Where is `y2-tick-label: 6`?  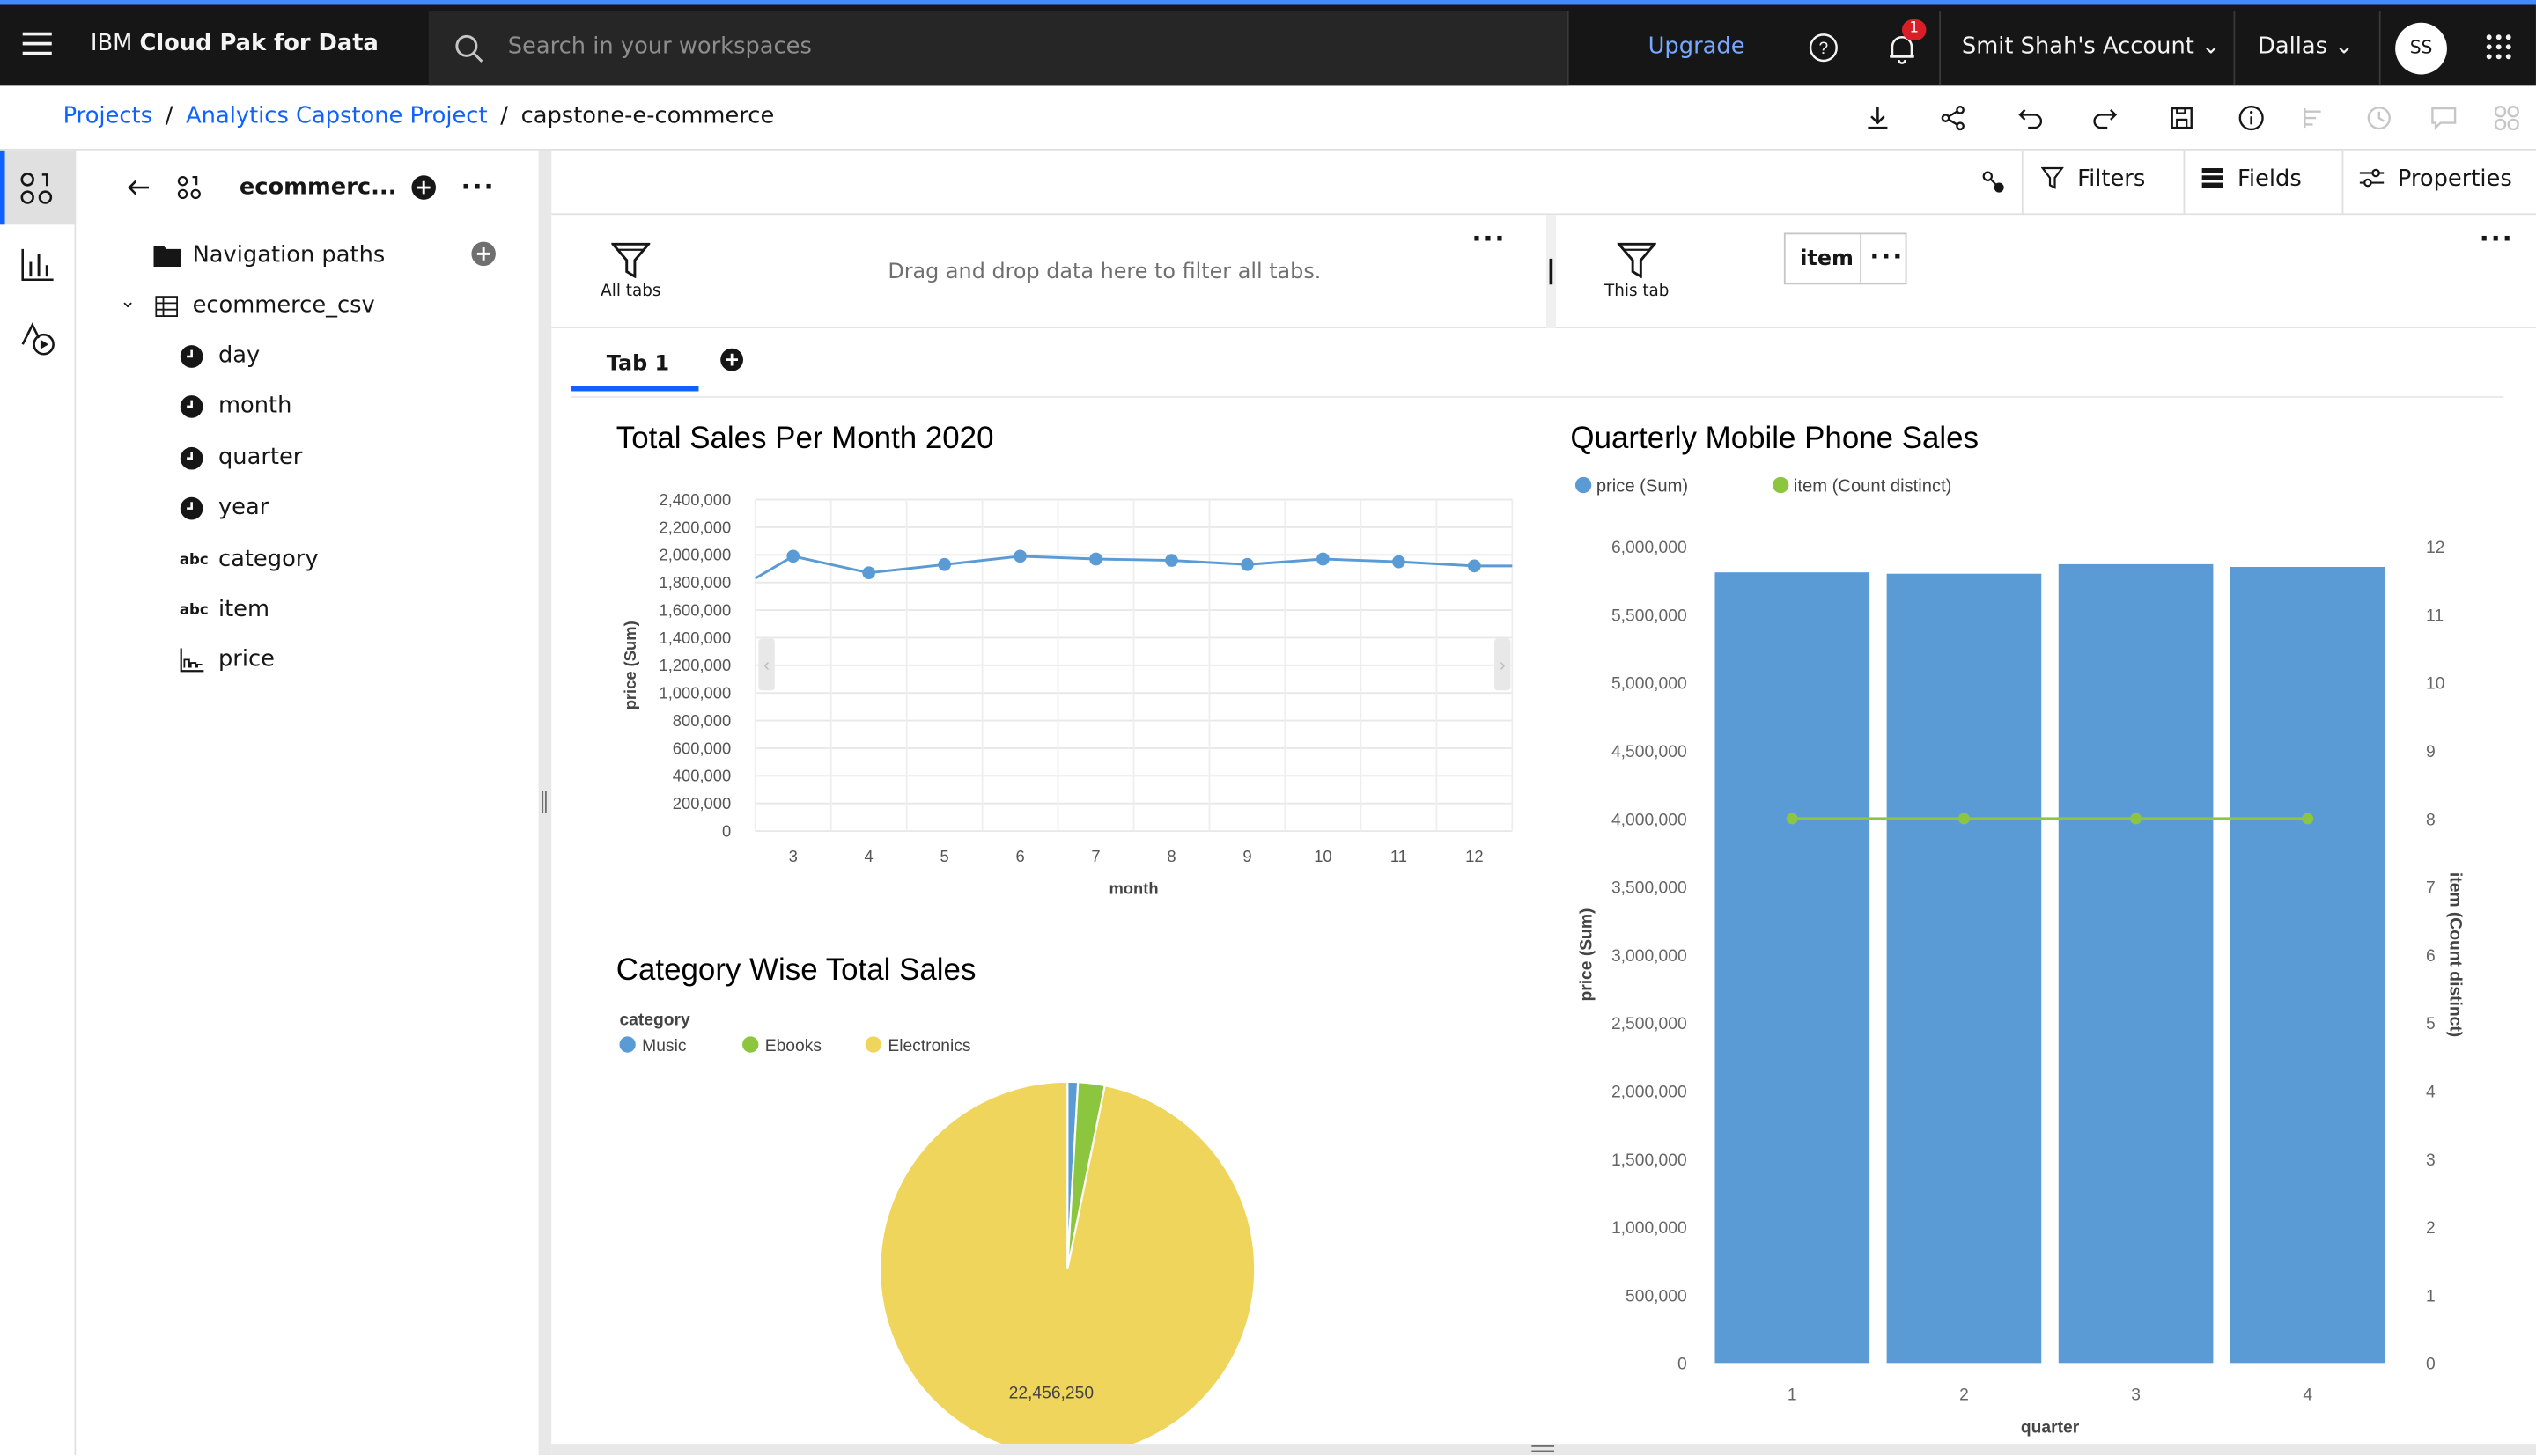
y2-tick-label: 6 is located at coordinates (2431, 957).